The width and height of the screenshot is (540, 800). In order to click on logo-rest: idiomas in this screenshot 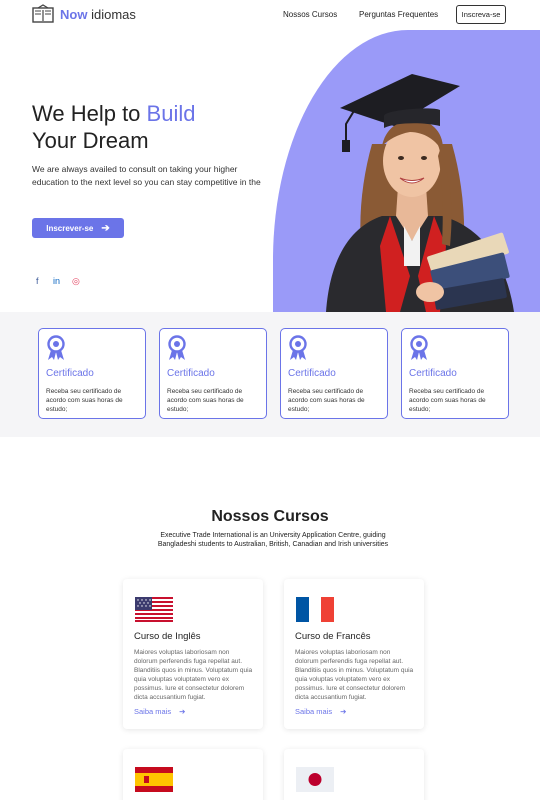, I will do `click(113, 14)`.